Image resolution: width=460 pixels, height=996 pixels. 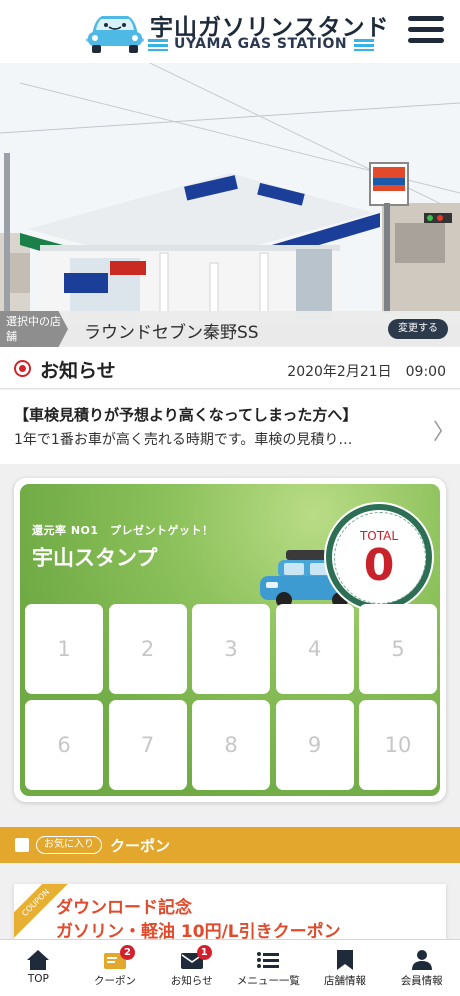 What do you see at coordinates (231, 649) in the screenshot?
I see `stamp-slot: 3` at bounding box center [231, 649].